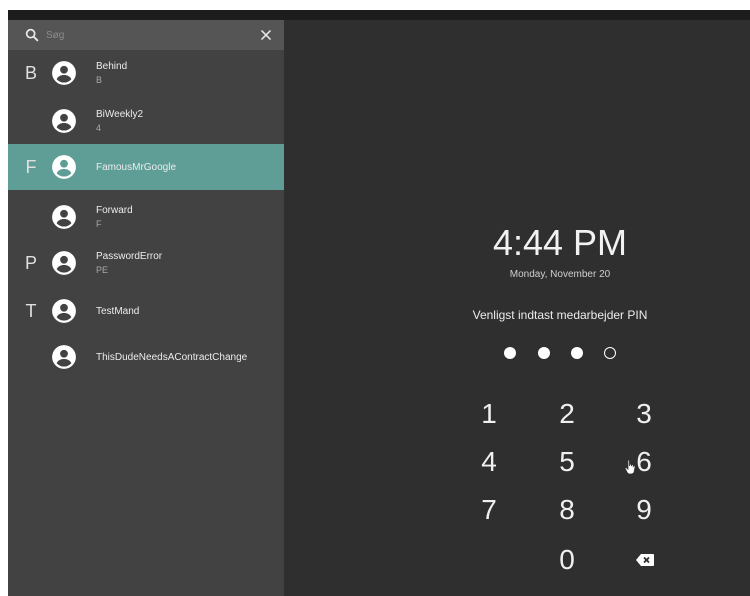  I want to click on user-list-item: T TestMand, so click(146, 311).